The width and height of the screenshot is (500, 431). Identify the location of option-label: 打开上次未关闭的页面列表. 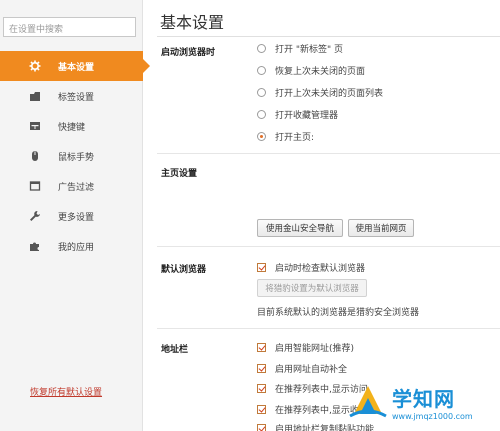
(329, 94).